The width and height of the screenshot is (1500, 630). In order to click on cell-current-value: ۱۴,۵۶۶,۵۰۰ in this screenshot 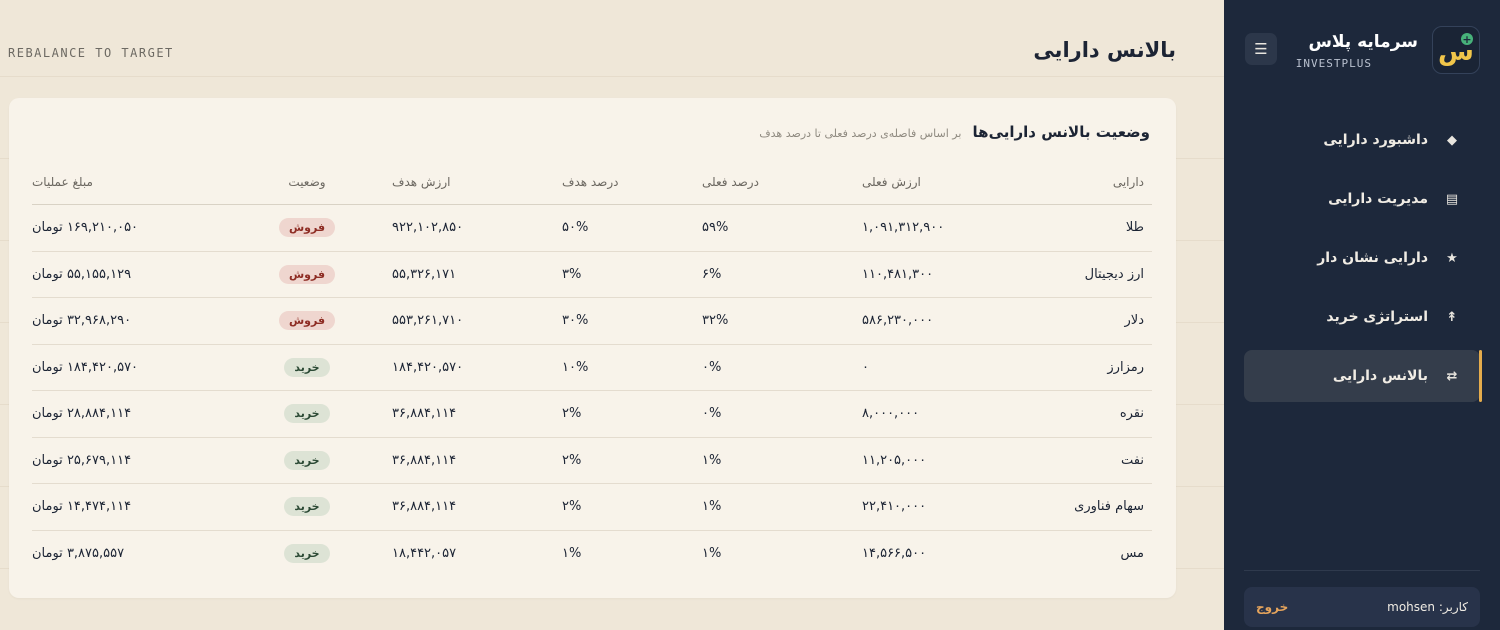, I will do `click(894, 553)`.